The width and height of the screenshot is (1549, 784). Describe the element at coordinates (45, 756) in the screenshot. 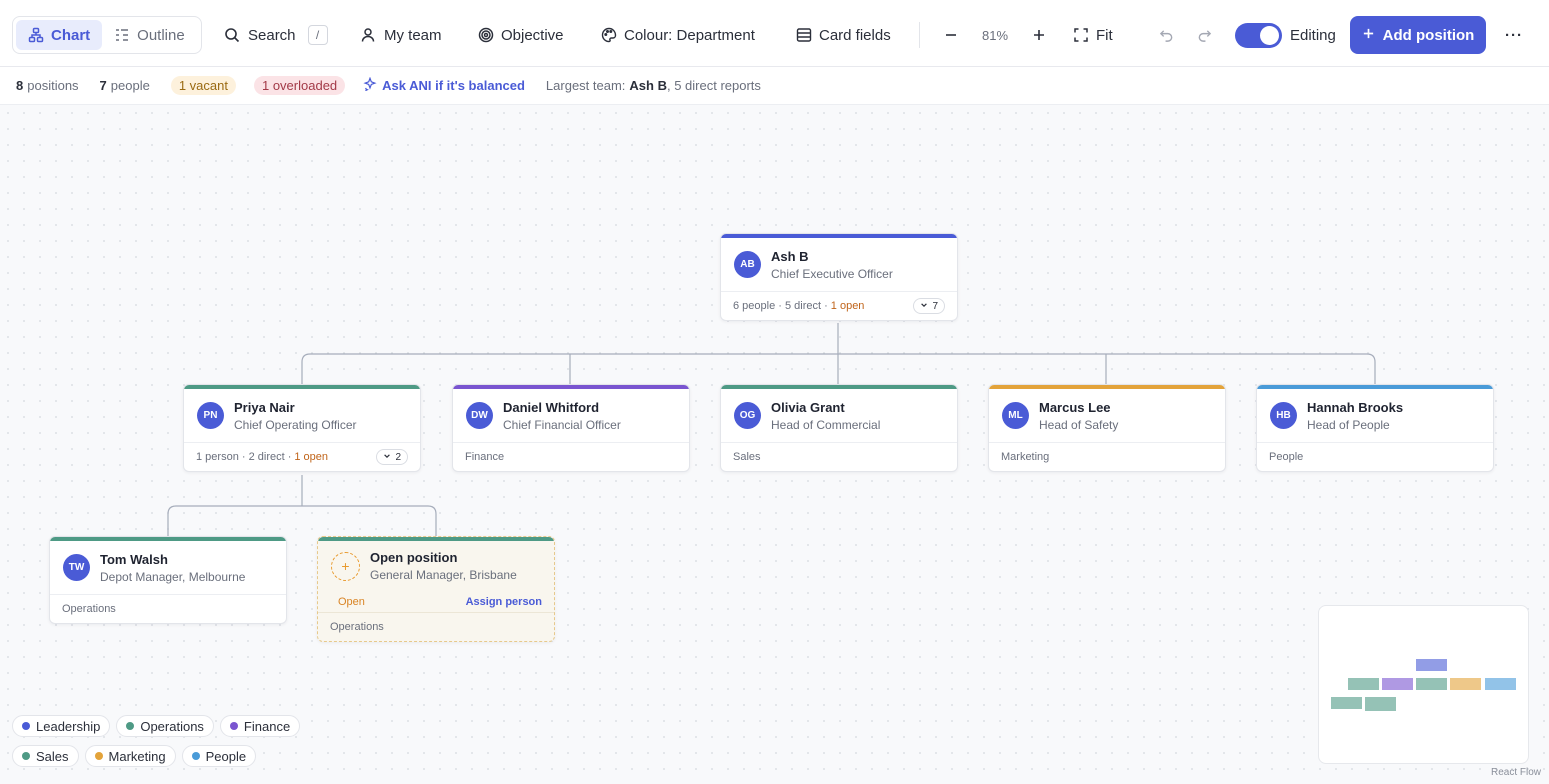

I see `legend-item-sales: Sales` at that location.